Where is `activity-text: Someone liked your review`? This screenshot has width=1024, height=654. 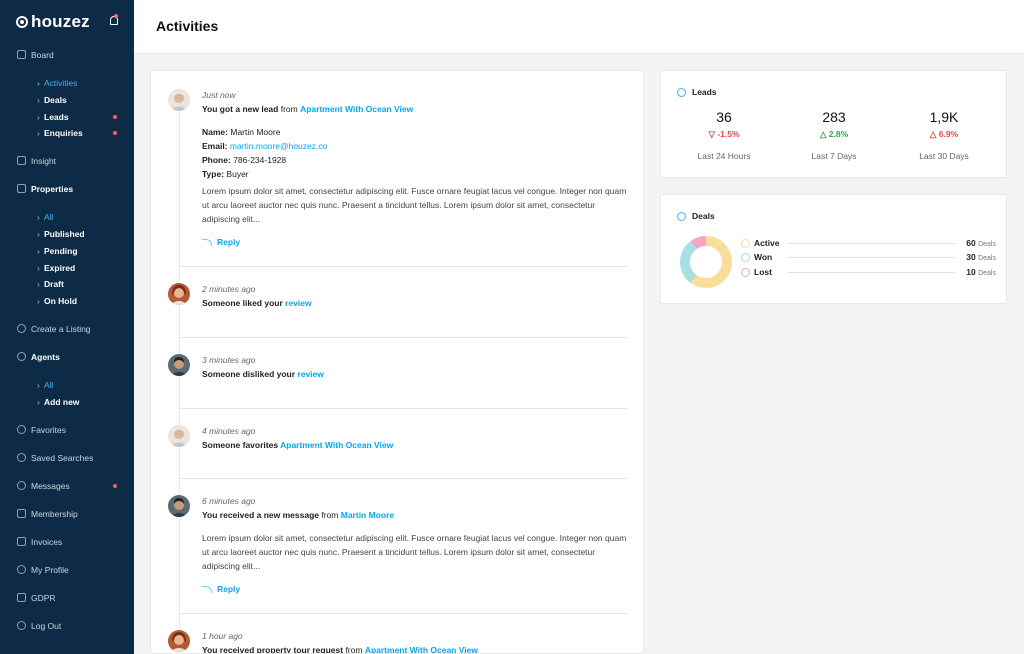 activity-text: Someone liked your review is located at coordinates (257, 303).